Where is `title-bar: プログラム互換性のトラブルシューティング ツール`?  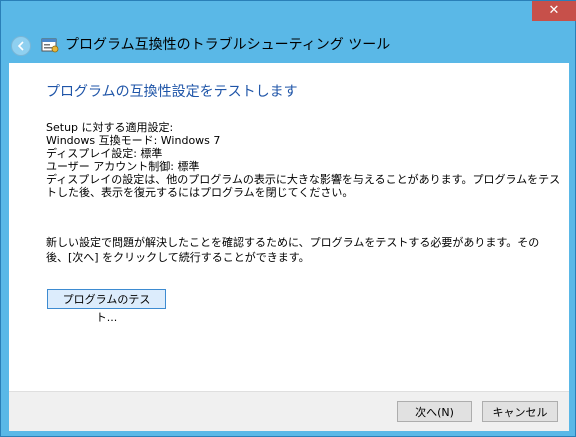
title-bar: プログラム互換性のトラブルシューティング ツール is located at coordinates (288, 45).